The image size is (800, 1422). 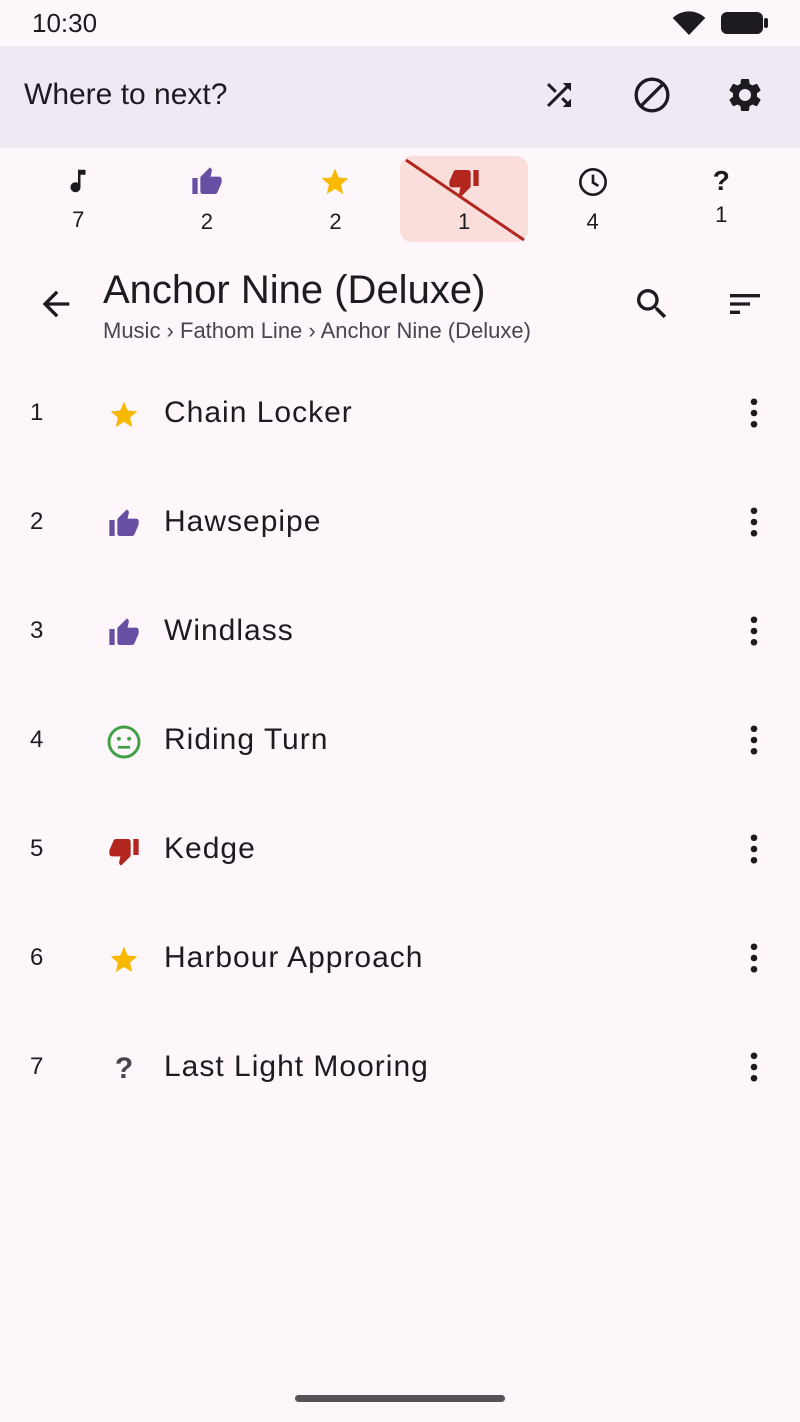 I want to click on search-button, so click(x=652, y=306).